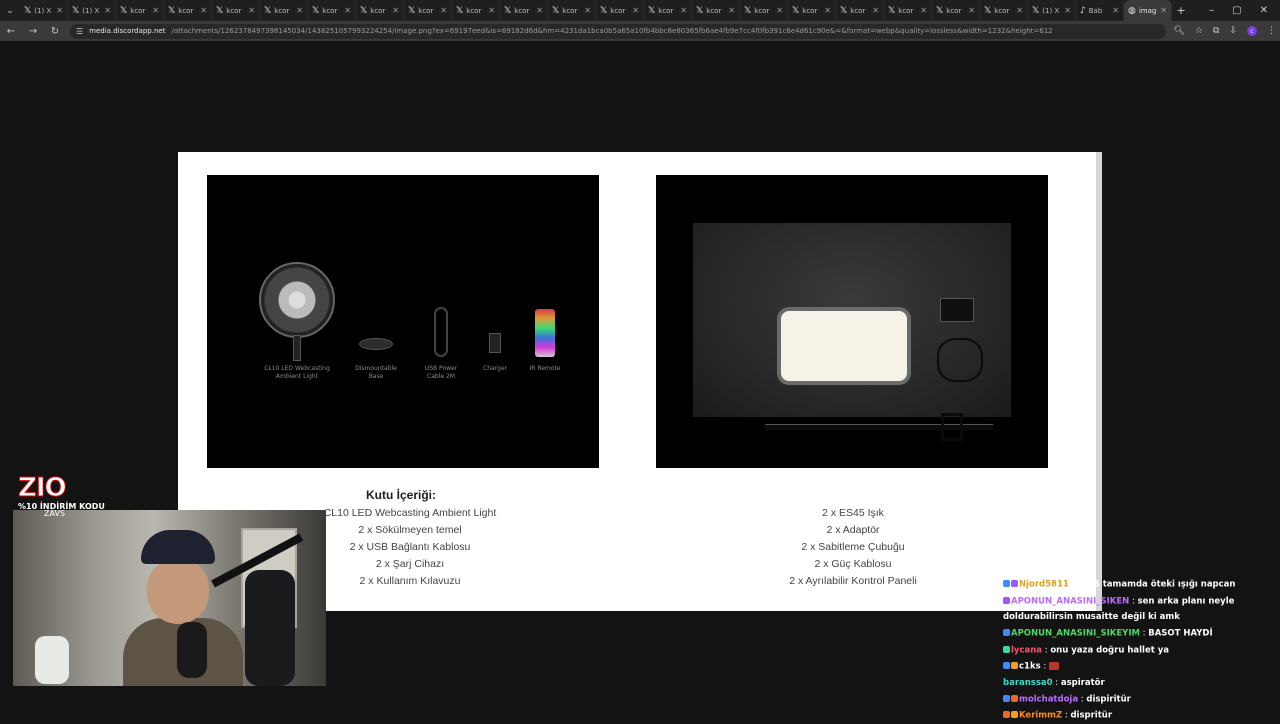 This screenshot has height=724, width=1280. What do you see at coordinates (1180, 633) in the screenshot?
I see `chat-text: BASOT HAYDİ` at bounding box center [1180, 633].